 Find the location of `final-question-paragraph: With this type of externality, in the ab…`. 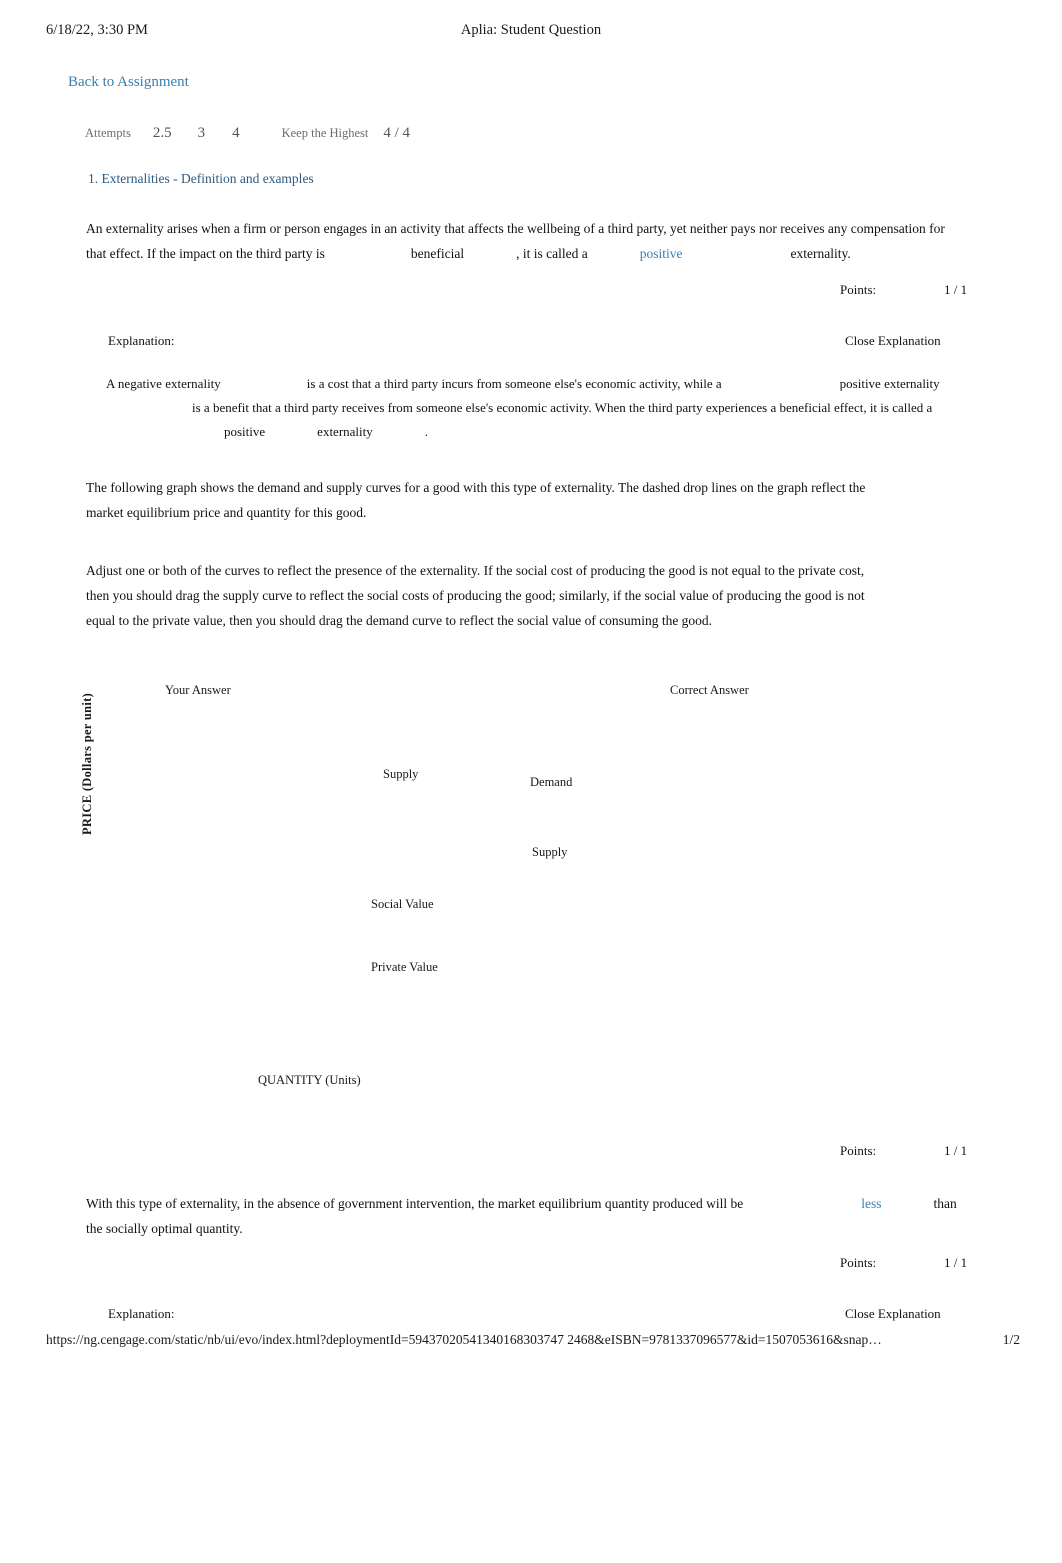

final-question-paragraph: With this type of externality, in the ab… is located at coordinates (526, 1216).